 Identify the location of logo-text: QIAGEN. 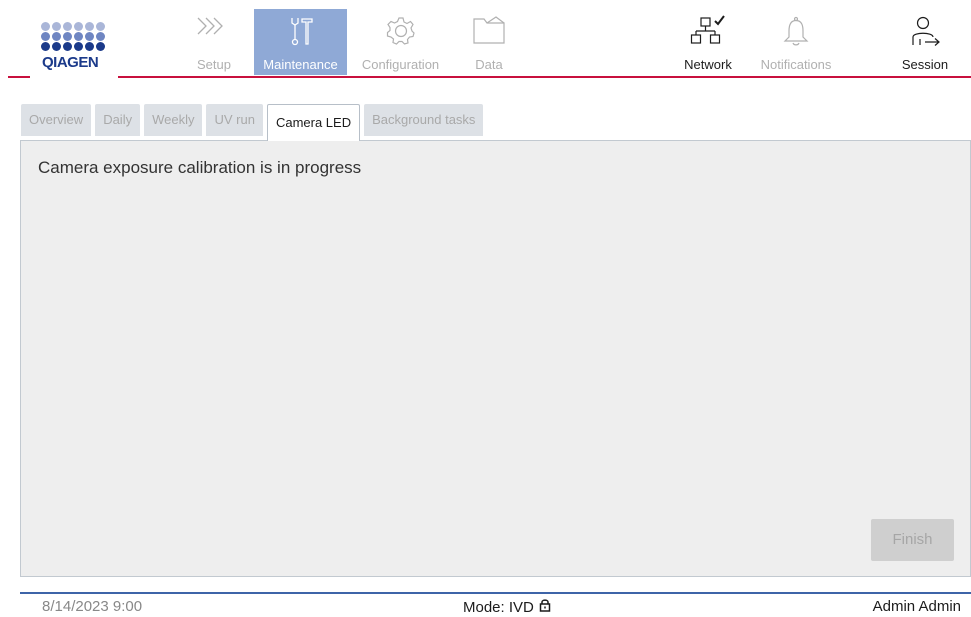
(70, 62).